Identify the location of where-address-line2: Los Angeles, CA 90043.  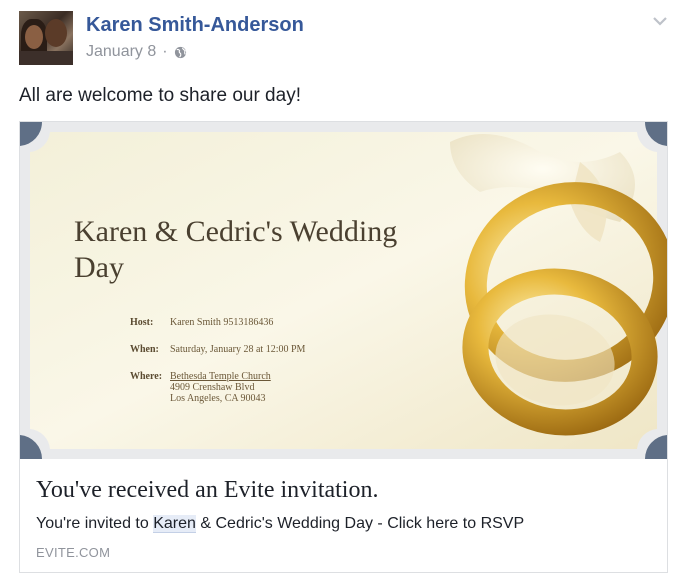
(218, 398).